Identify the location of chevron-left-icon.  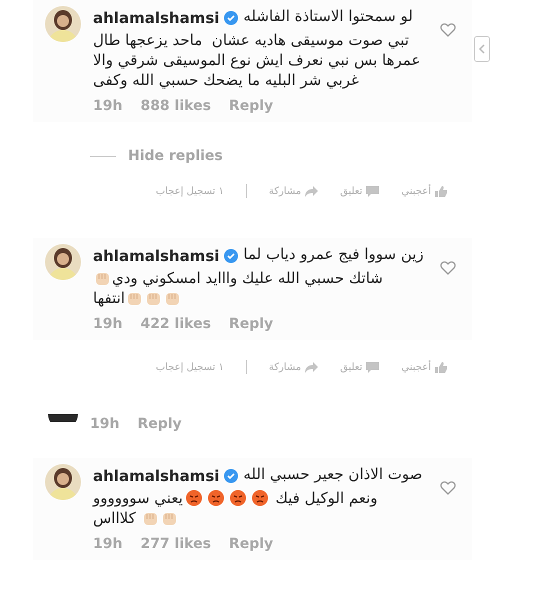
(482, 49).